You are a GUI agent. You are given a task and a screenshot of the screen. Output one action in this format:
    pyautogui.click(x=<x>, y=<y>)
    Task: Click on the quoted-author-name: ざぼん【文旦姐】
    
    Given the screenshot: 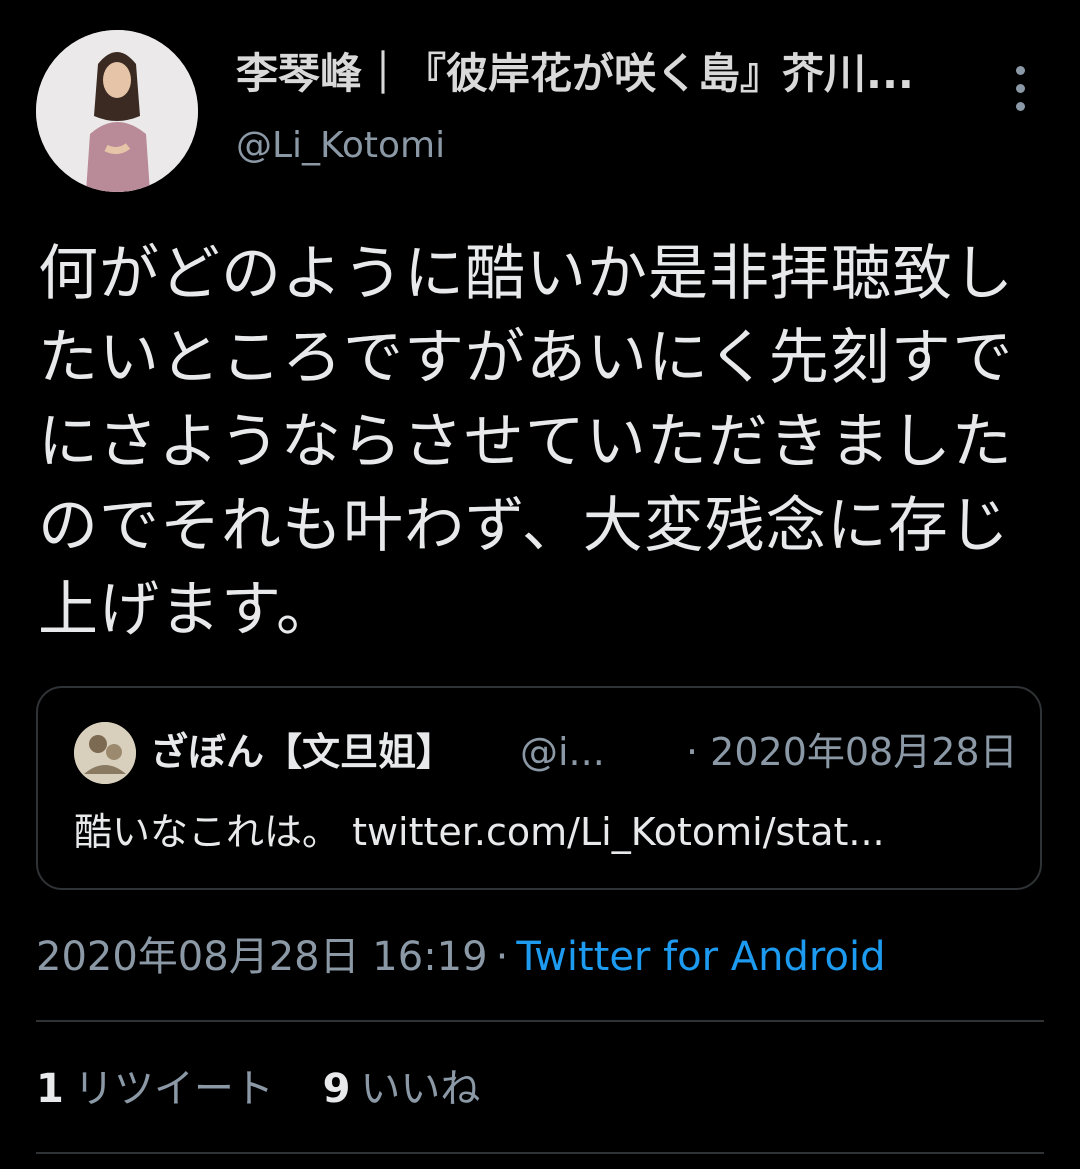 What is the action you would take?
    pyautogui.click(x=302, y=752)
    